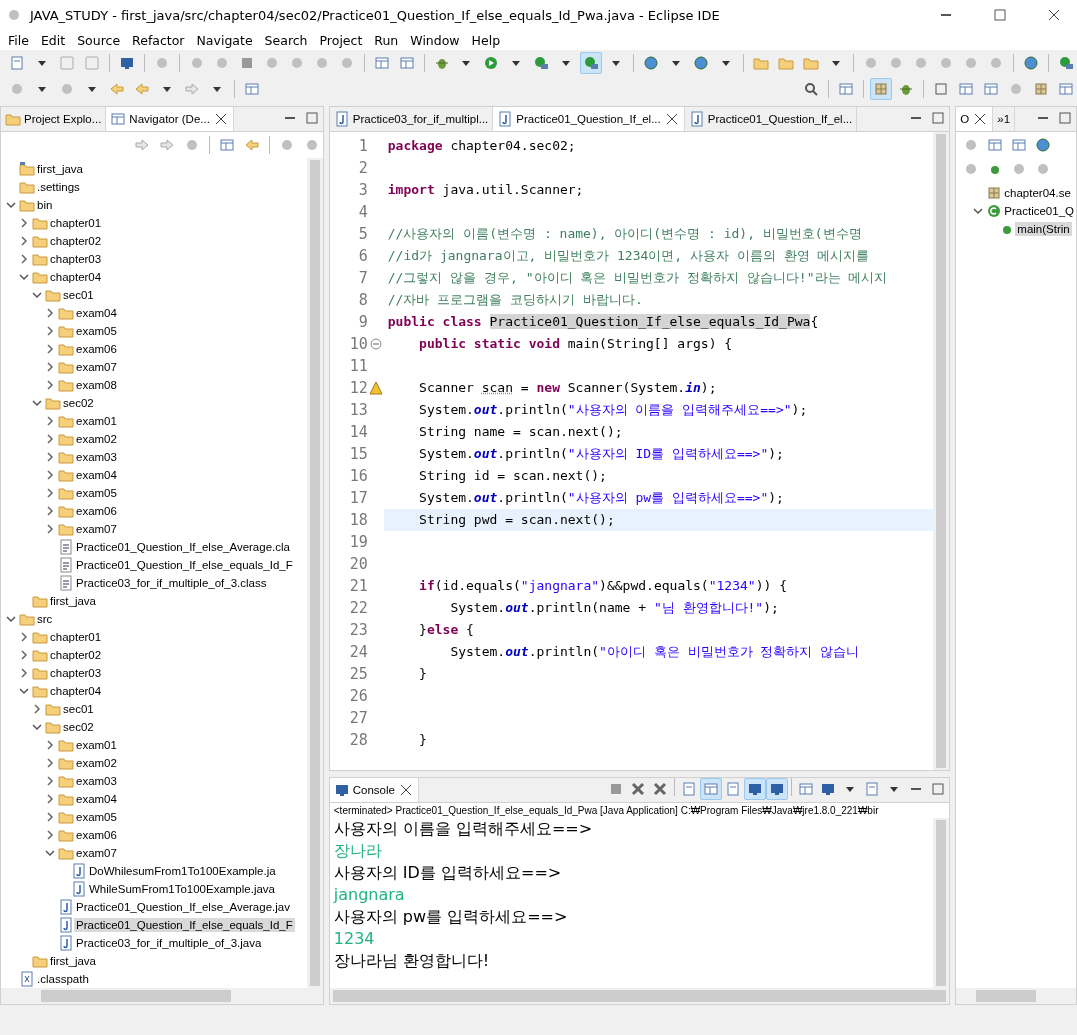 Image resolution: width=1077 pixels, height=1035 pixels. Describe the element at coordinates (183, 547) in the screenshot. I see `tree-item: Practice01_Question_If_else_Average.cla` at that location.